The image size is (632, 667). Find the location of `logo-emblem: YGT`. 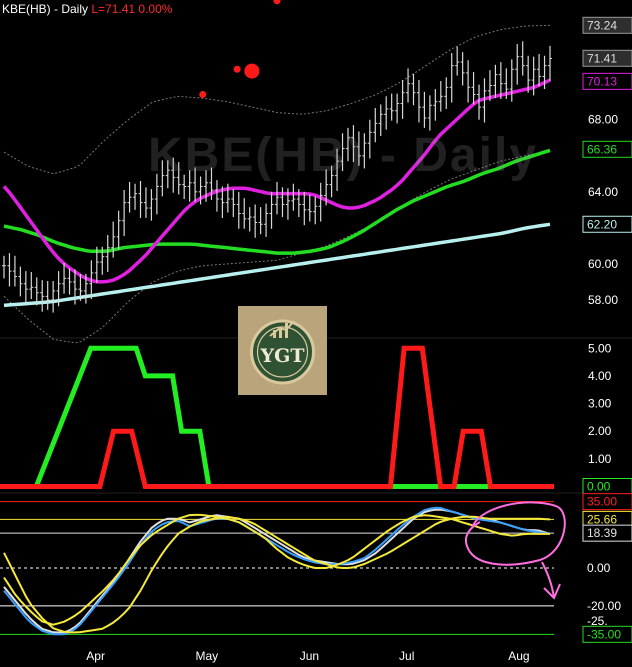

logo-emblem: YGT is located at coordinates (282, 352).